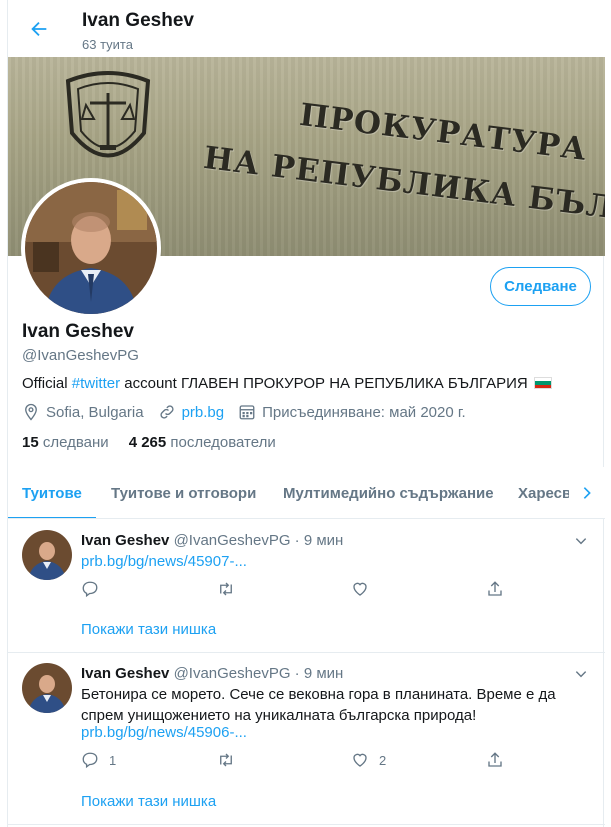 This screenshot has width=611, height=827. Describe the element at coordinates (138, 20) in the screenshot. I see `header-title: Ivan Geshev` at that location.